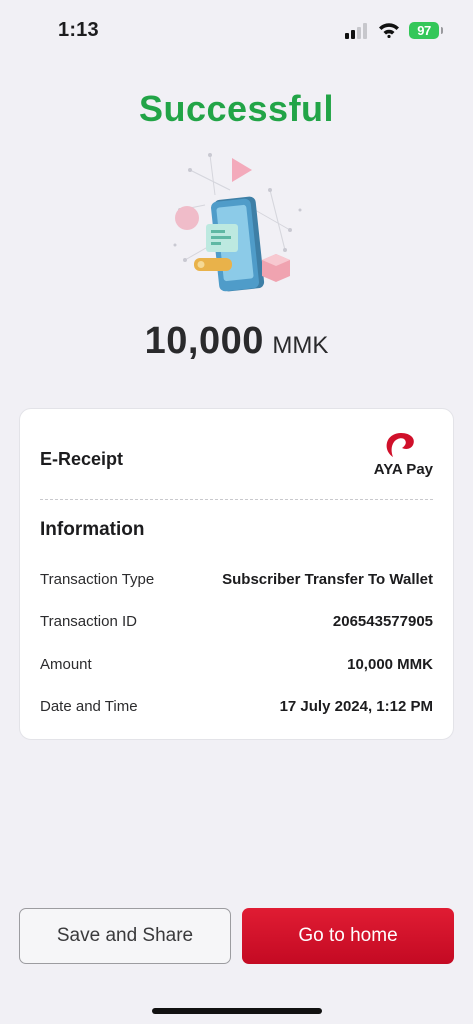 This screenshot has width=473, height=1024. What do you see at coordinates (236, 664) in the screenshot?
I see `info-row-amount: Amount 10,000 MMK` at bounding box center [236, 664].